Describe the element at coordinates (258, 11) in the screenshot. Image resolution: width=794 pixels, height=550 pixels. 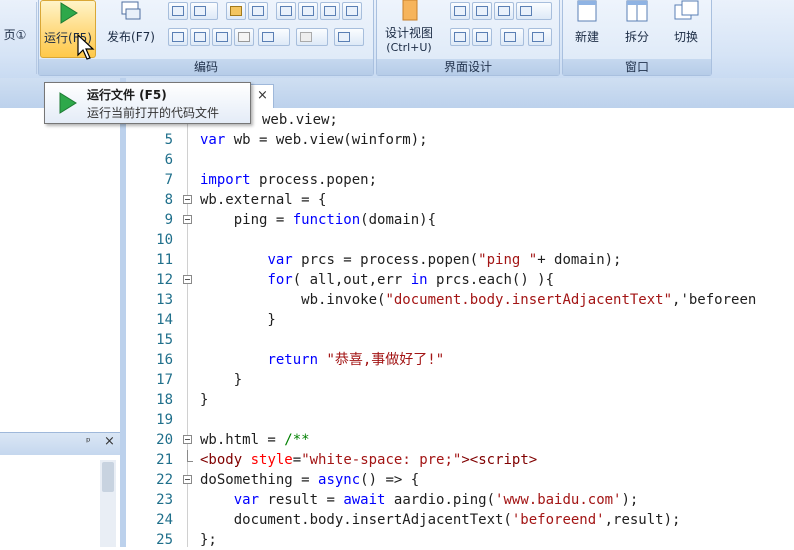
I see `select-all-icon` at that location.